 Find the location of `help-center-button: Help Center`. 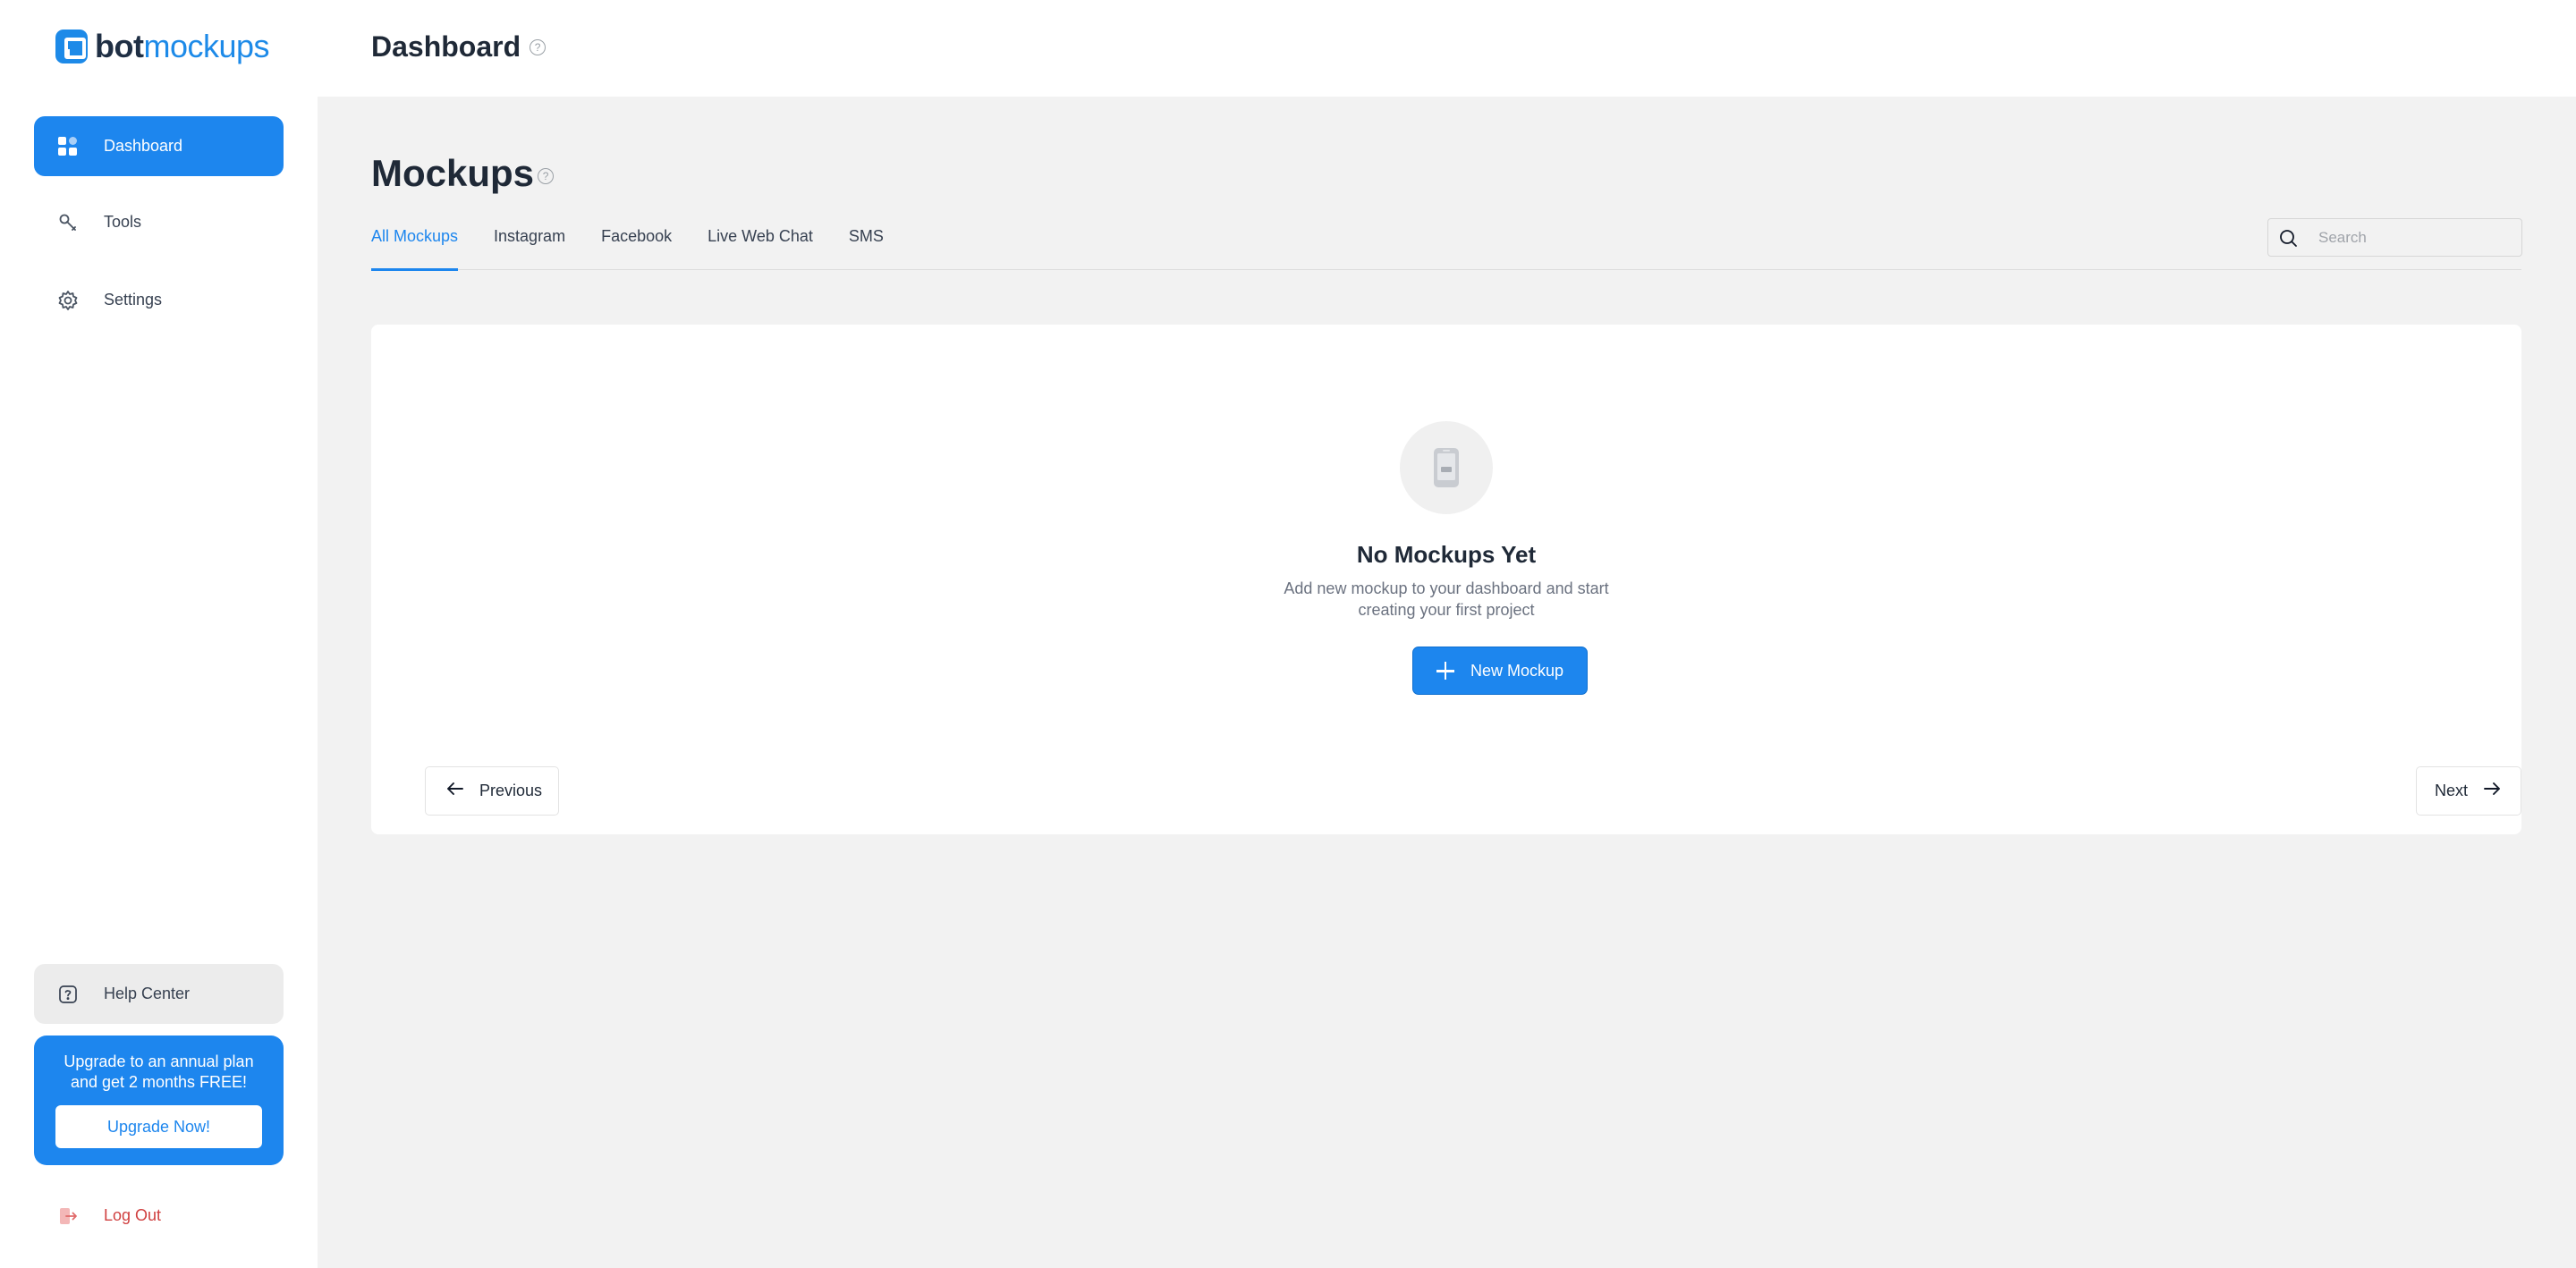

help-center-button: Help Center is located at coordinates (159, 994).